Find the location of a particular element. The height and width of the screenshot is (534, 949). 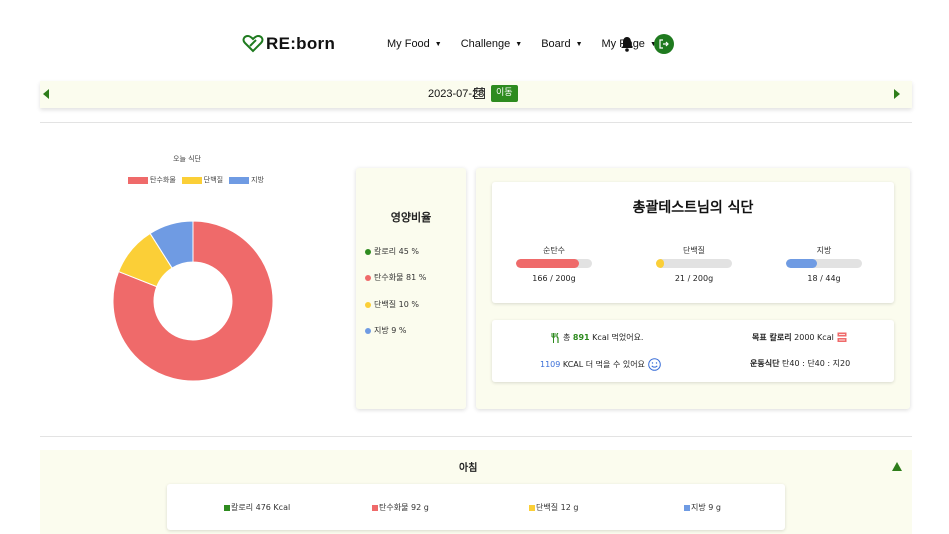

macro-name: 단백질 is located at coordinates (694, 250).